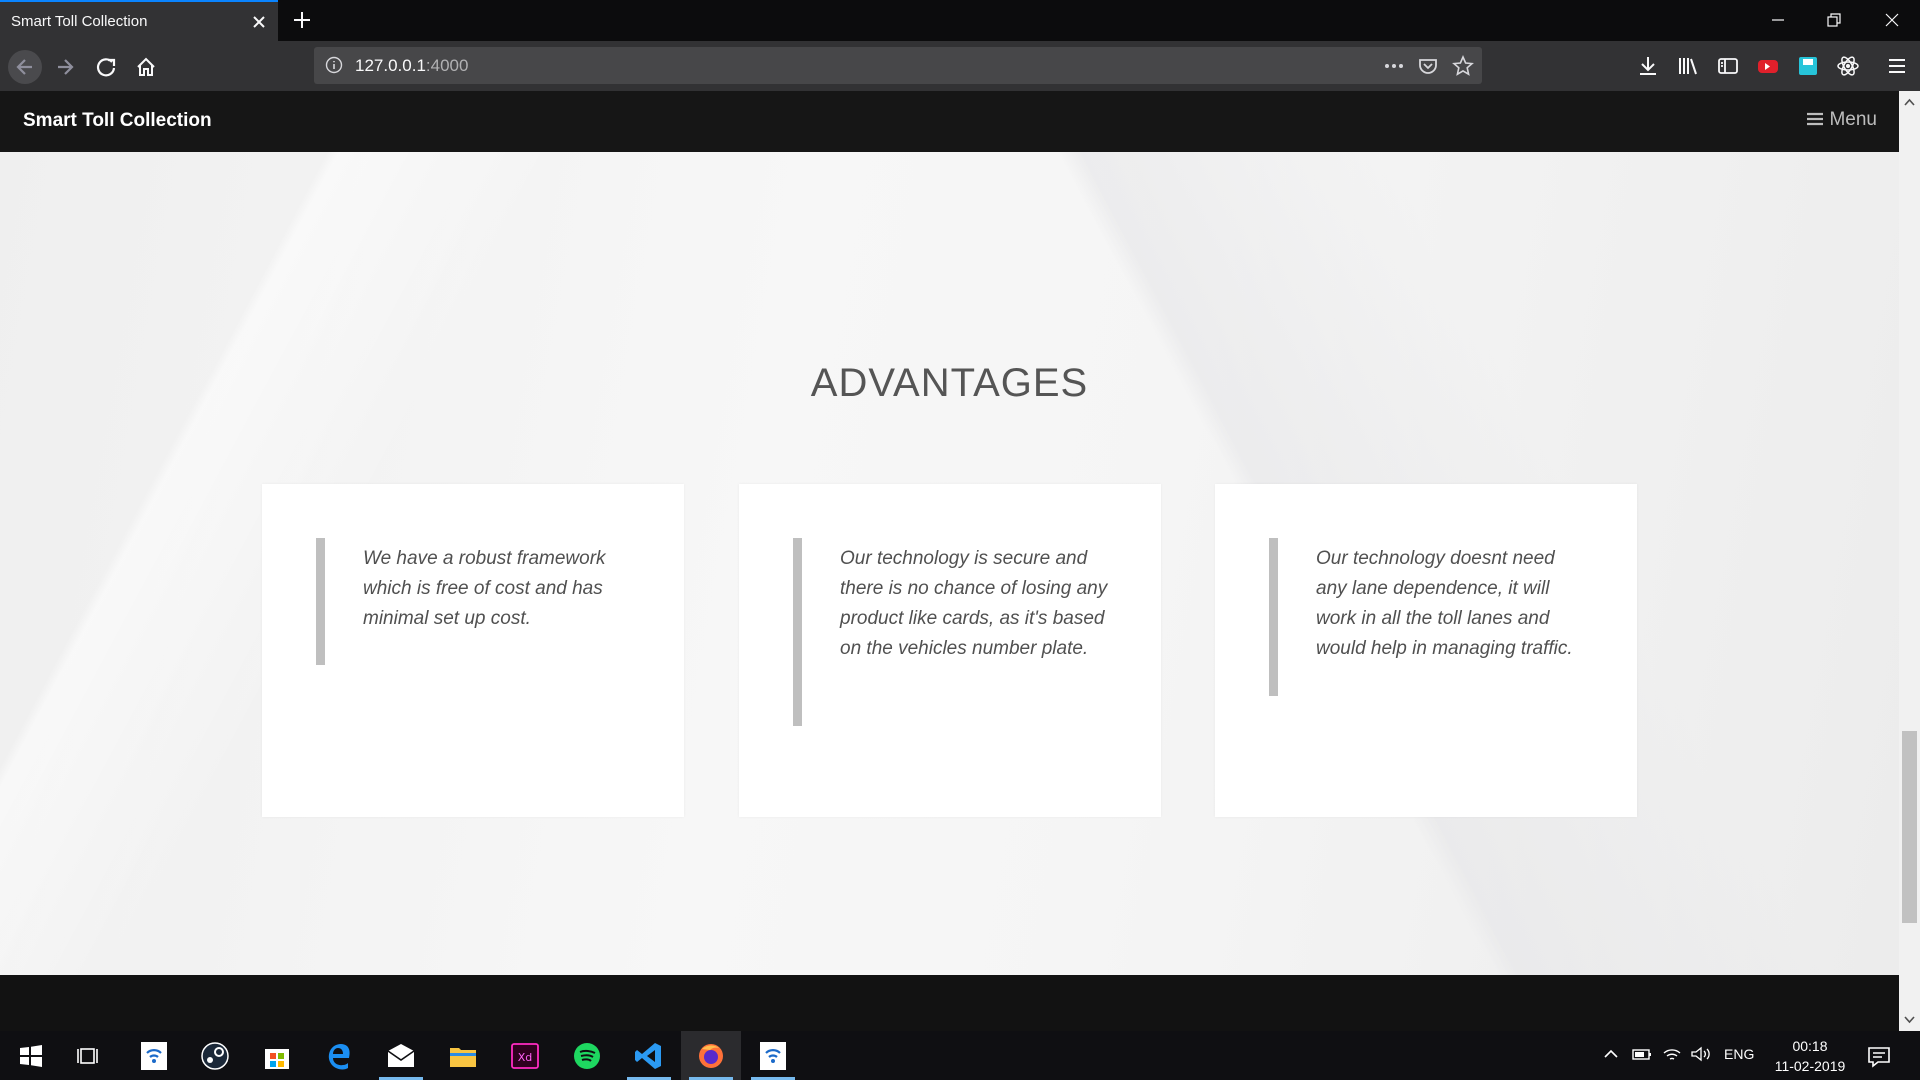 The width and height of the screenshot is (1920, 1080). Describe the element at coordinates (960, 20) in the screenshot. I see `browser-tab-strip: Smart Toll Collection` at that location.